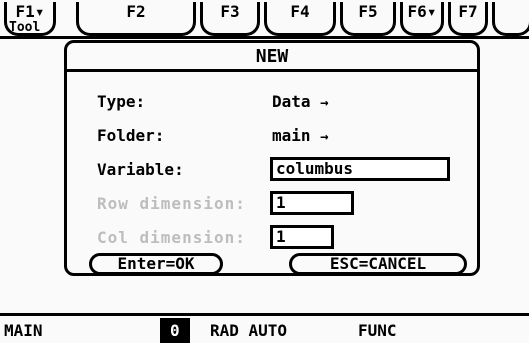  What do you see at coordinates (121, 101) in the screenshot?
I see `type-label: Type:` at bounding box center [121, 101].